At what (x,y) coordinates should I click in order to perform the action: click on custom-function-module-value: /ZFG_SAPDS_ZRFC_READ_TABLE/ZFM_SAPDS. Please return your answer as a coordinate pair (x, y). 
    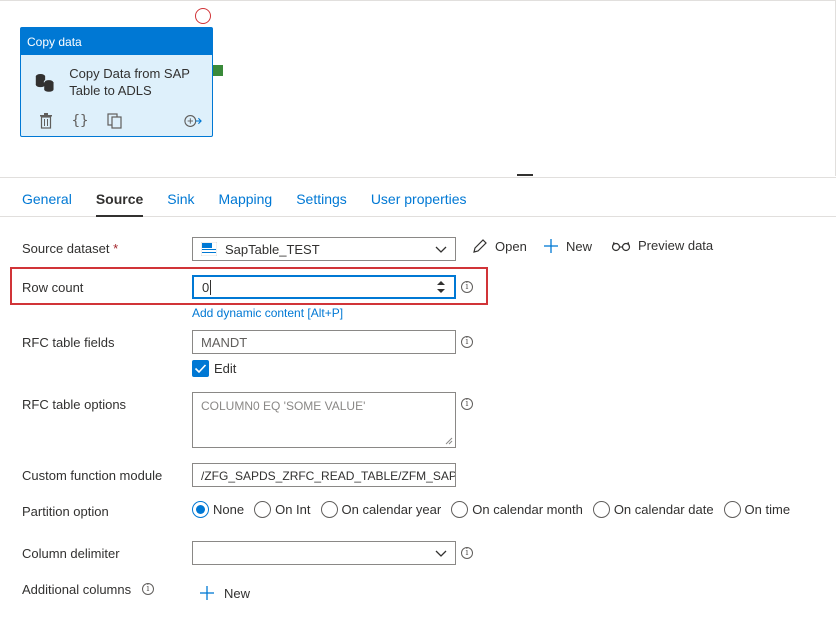
    Looking at the image, I should click on (328, 476).